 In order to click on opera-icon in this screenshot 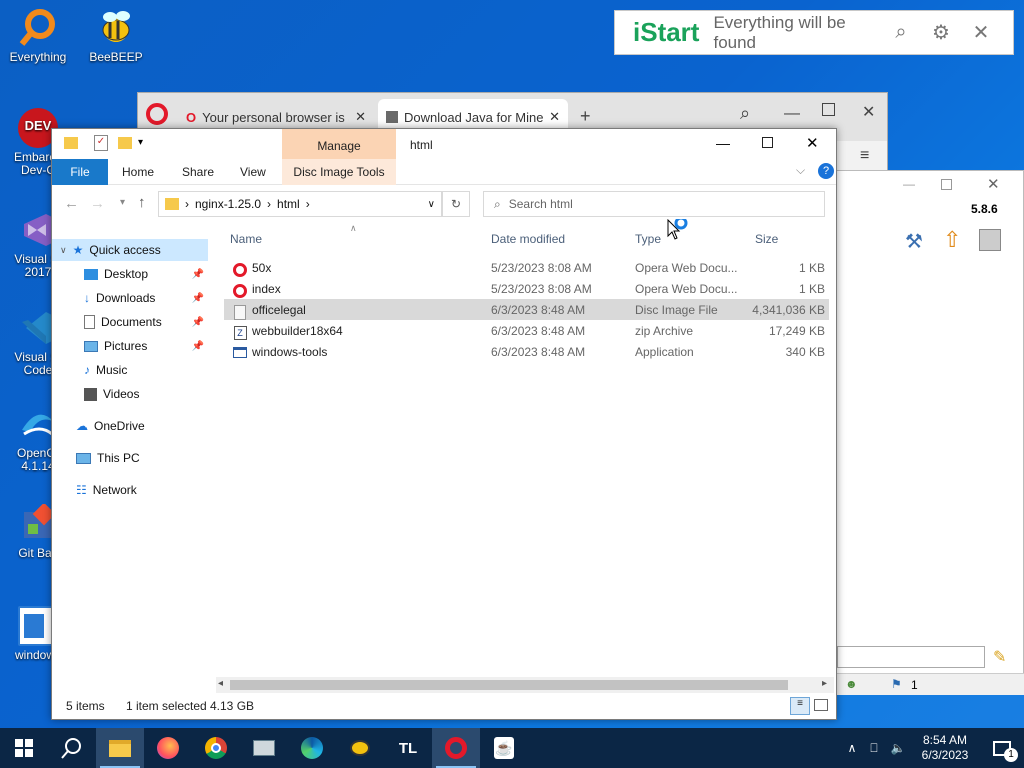, I will do `click(456, 748)`.